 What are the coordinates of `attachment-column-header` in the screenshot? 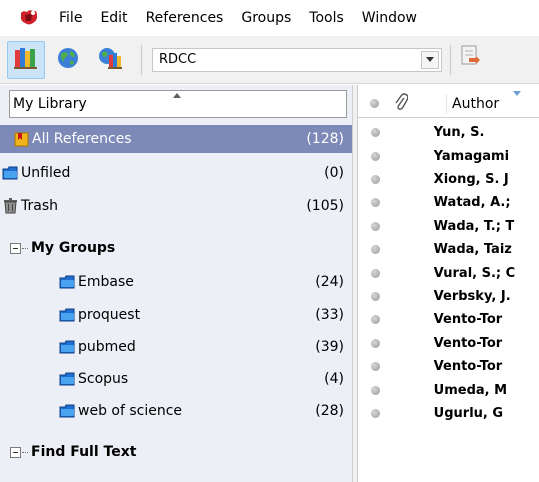 It's located at (418, 103).